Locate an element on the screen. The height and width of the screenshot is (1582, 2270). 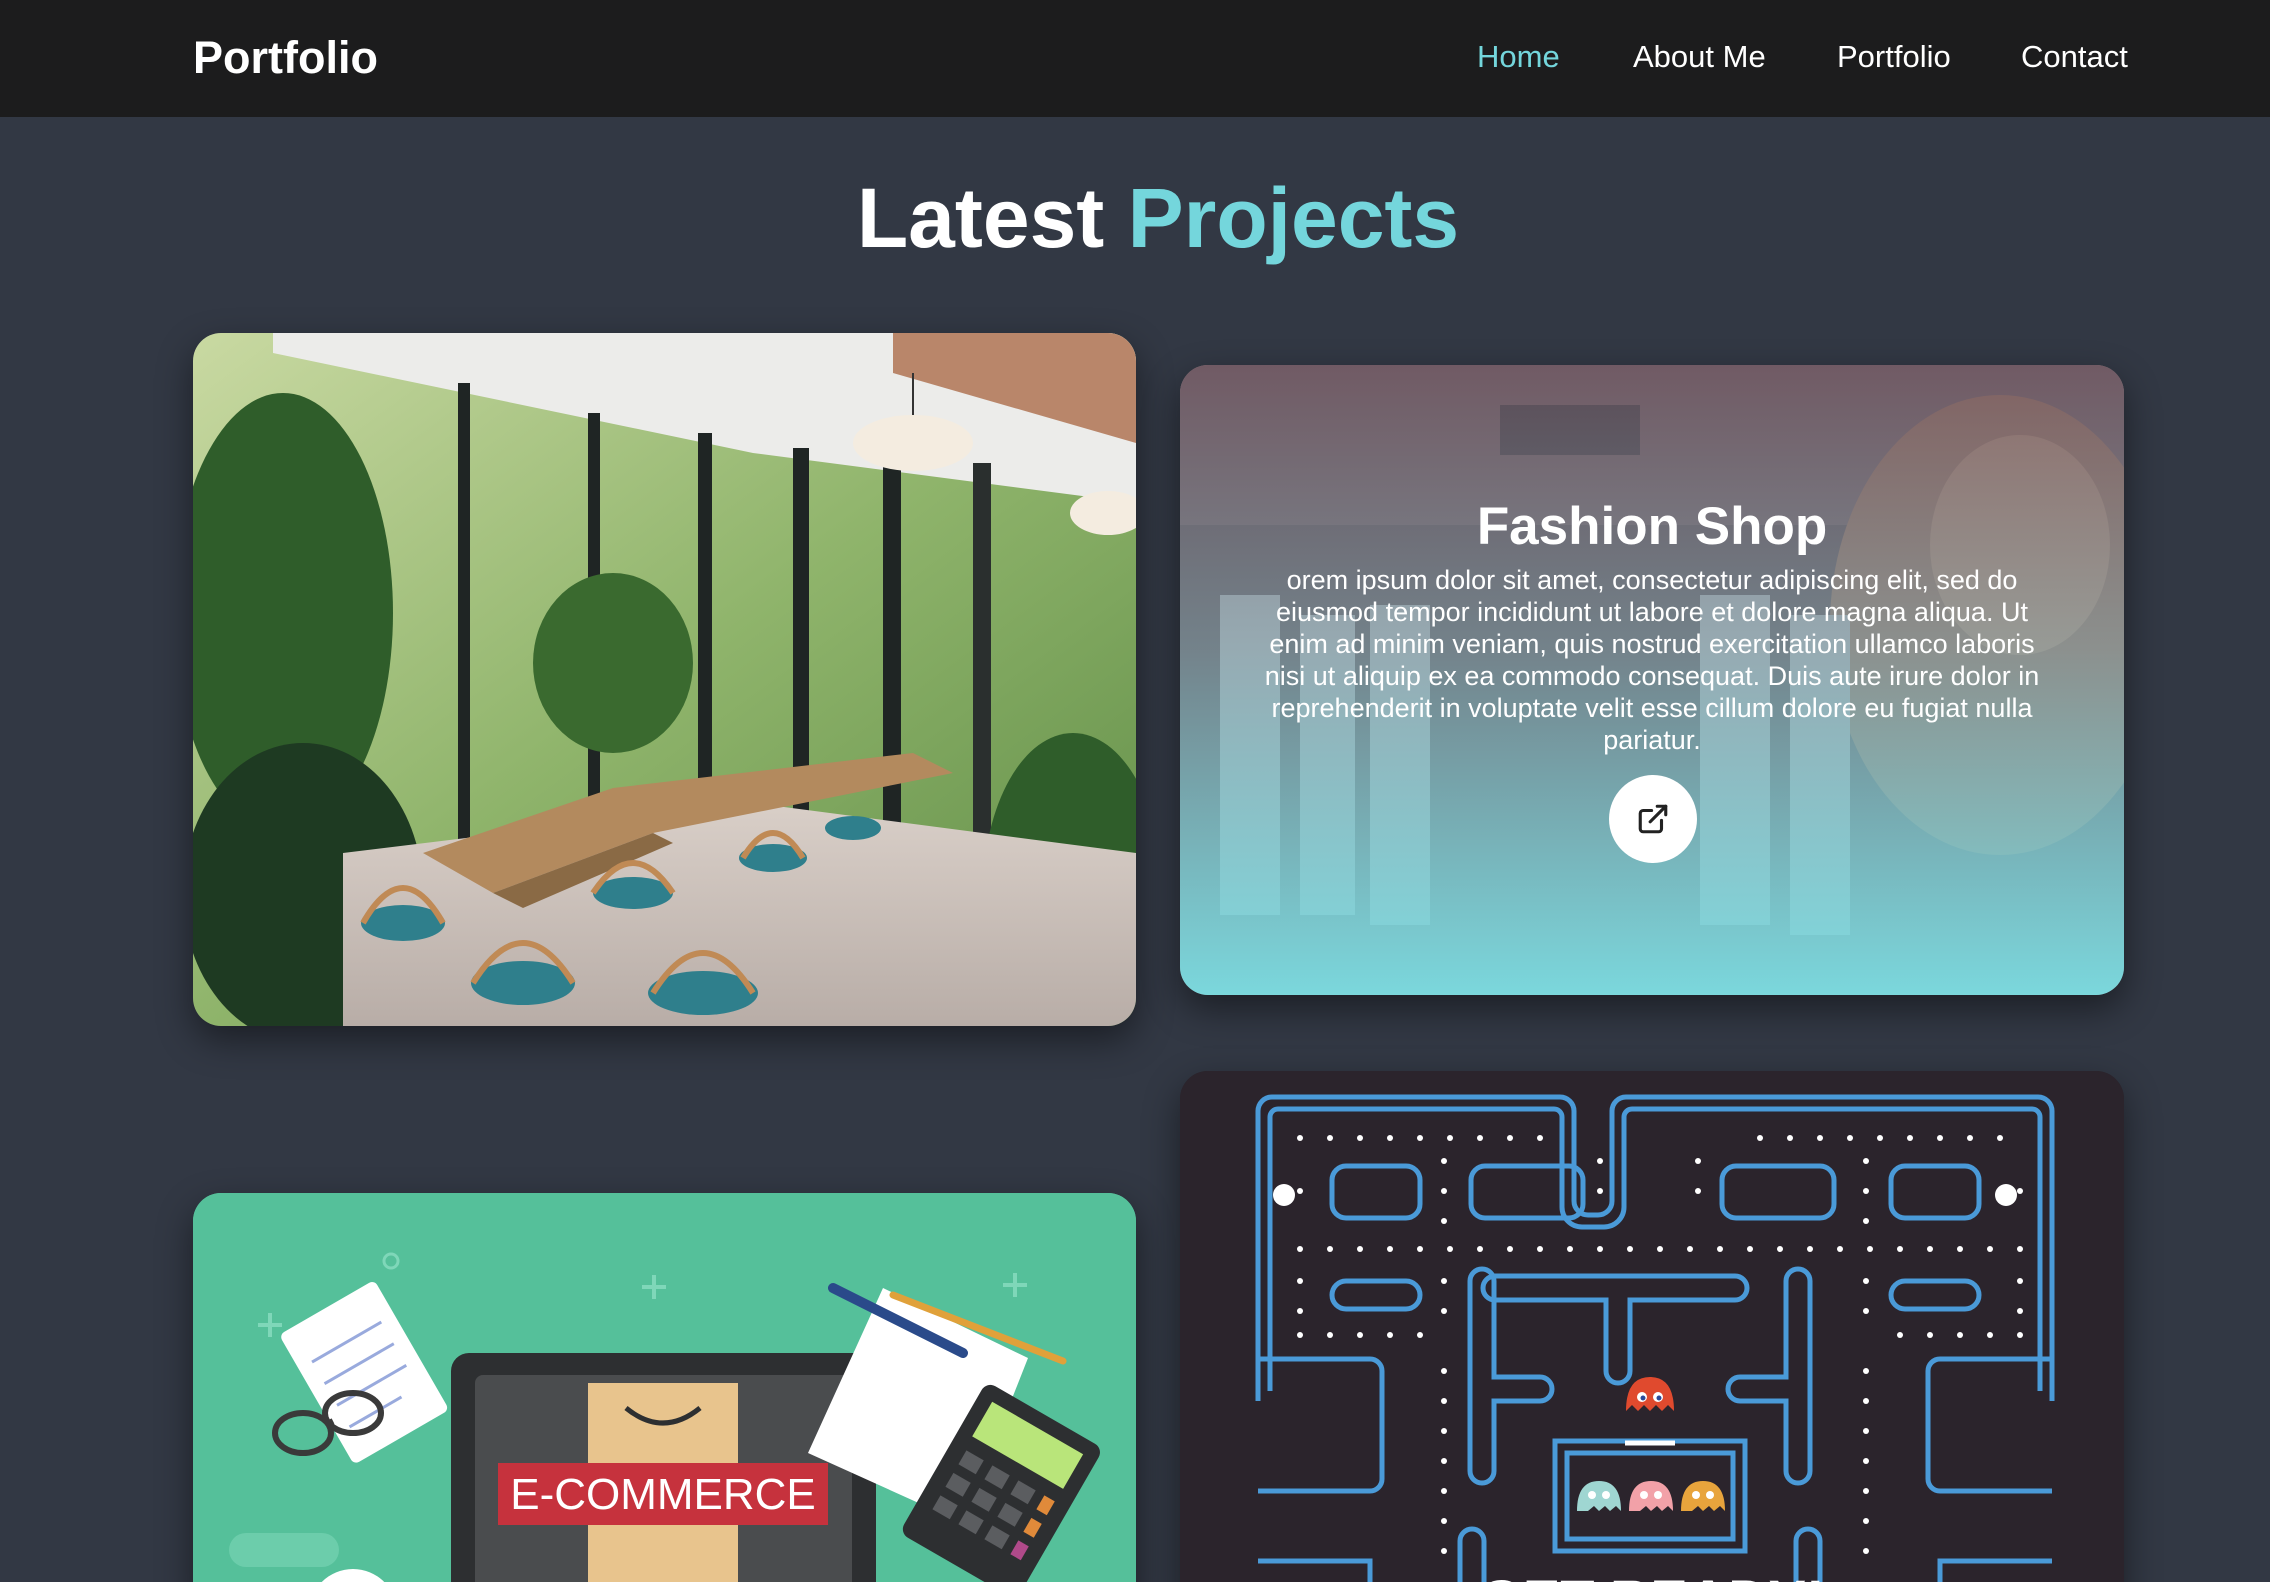
project-title: Fashion Shop is located at coordinates (1652, 526).